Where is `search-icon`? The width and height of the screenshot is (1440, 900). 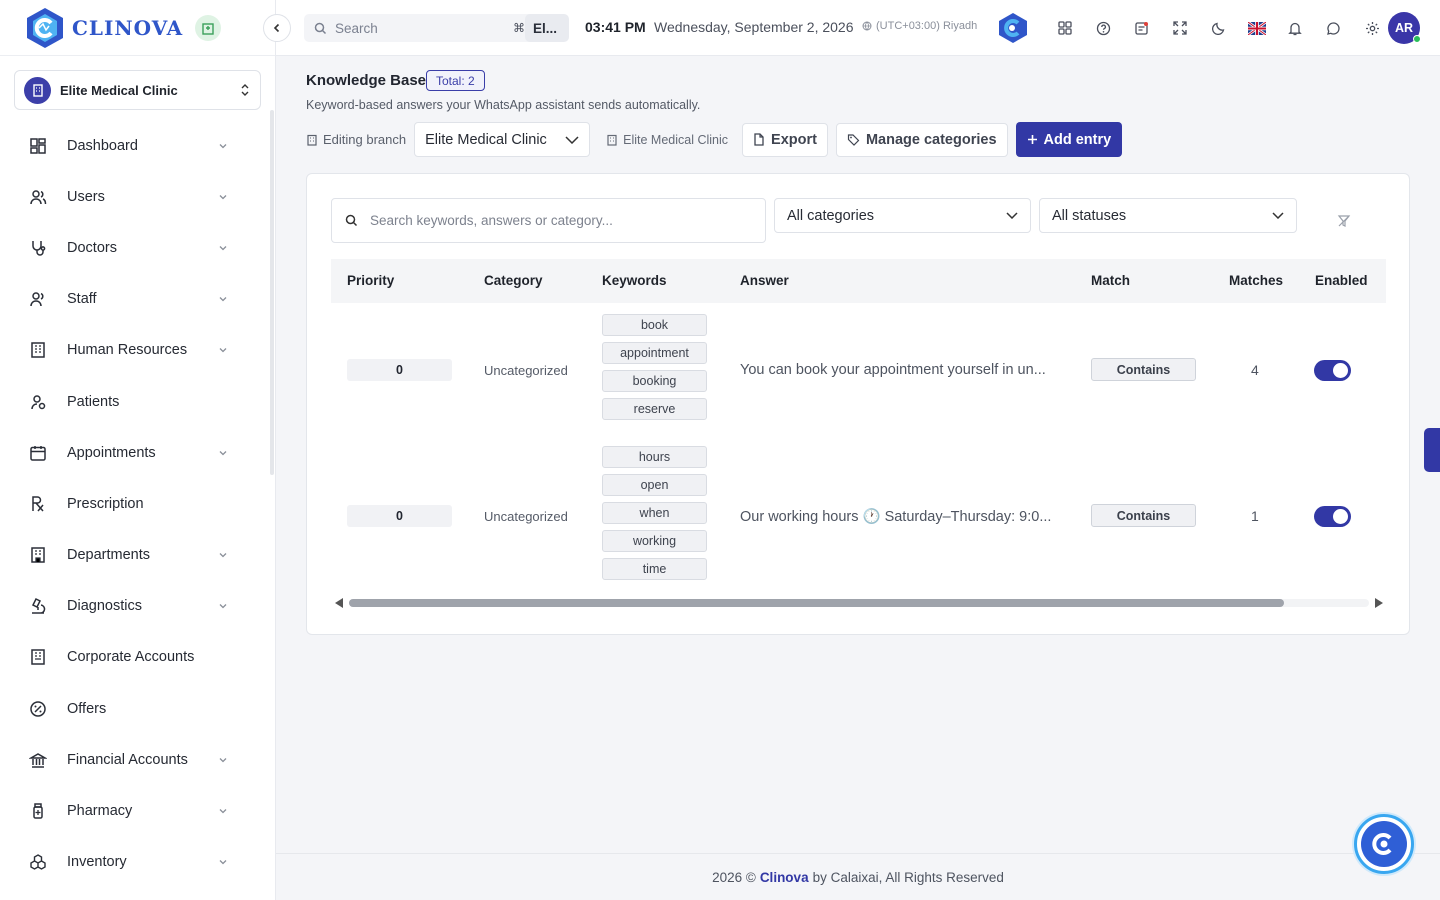
search-icon is located at coordinates (351, 220).